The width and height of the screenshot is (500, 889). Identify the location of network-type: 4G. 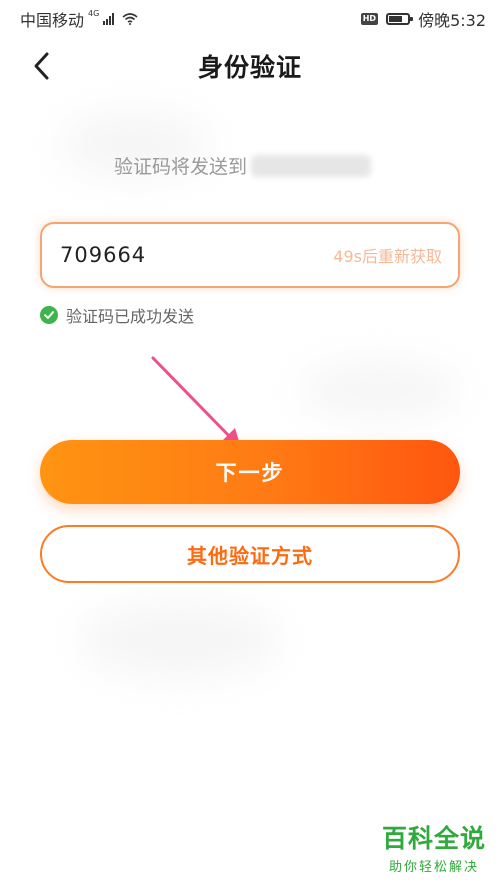
(94, 13).